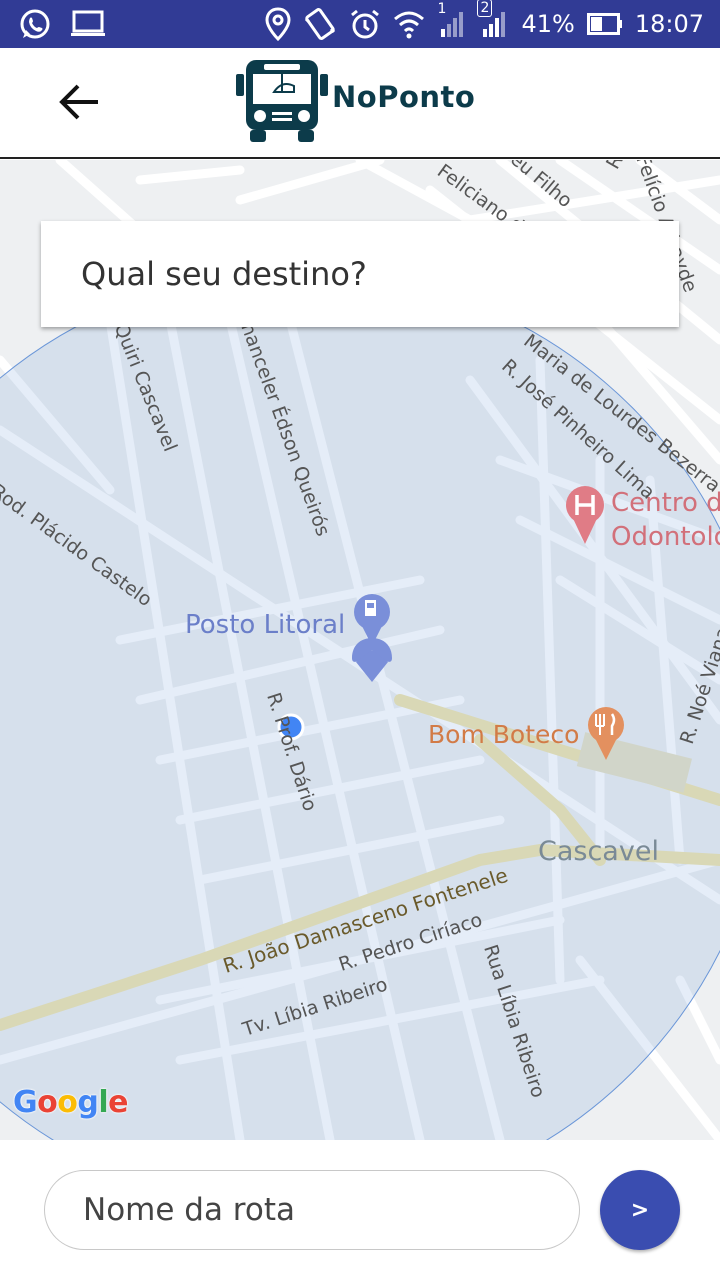  What do you see at coordinates (485, 8) in the screenshot?
I see `sim2-label: 2` at bounding box center [485, 8].